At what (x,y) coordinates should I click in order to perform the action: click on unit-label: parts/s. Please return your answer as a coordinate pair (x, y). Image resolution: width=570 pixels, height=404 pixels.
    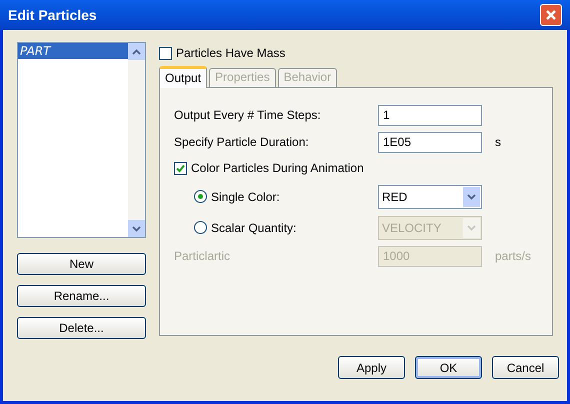
    Looking at the image, I should click on (513, 256).